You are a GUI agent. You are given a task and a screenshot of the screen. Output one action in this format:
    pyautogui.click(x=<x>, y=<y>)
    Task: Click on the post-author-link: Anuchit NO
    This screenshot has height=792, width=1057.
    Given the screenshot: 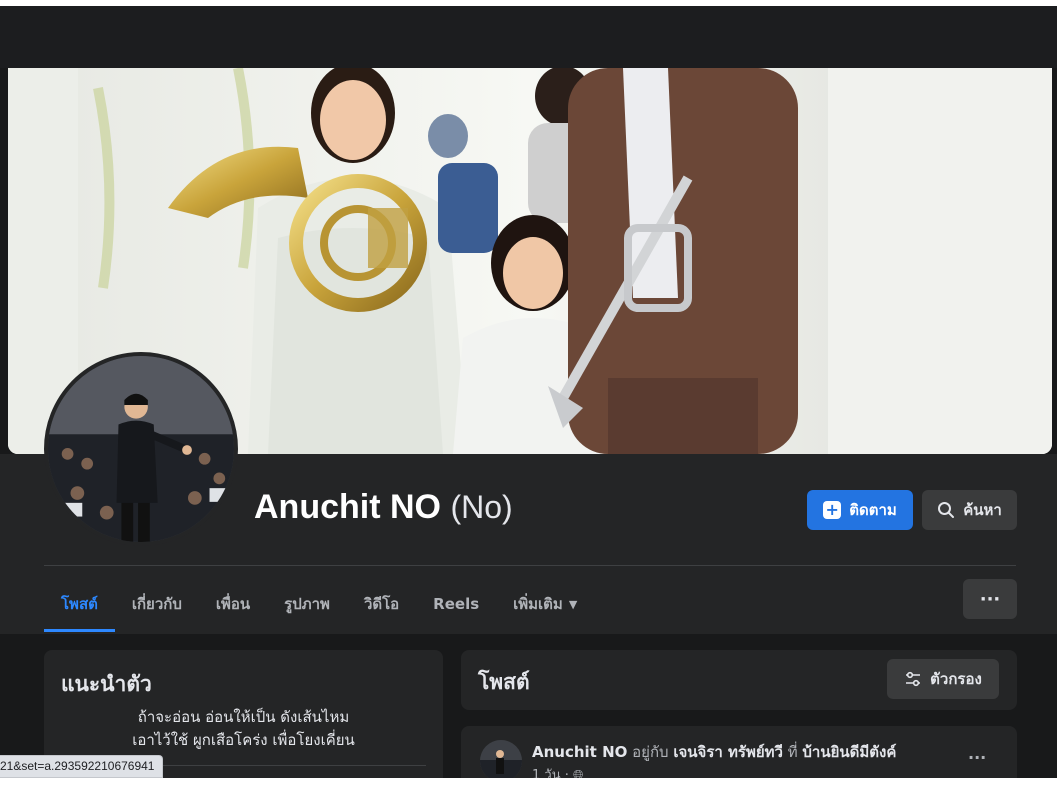 What is the action you would take?
    pyautogui.click(x=579, y=752)
    